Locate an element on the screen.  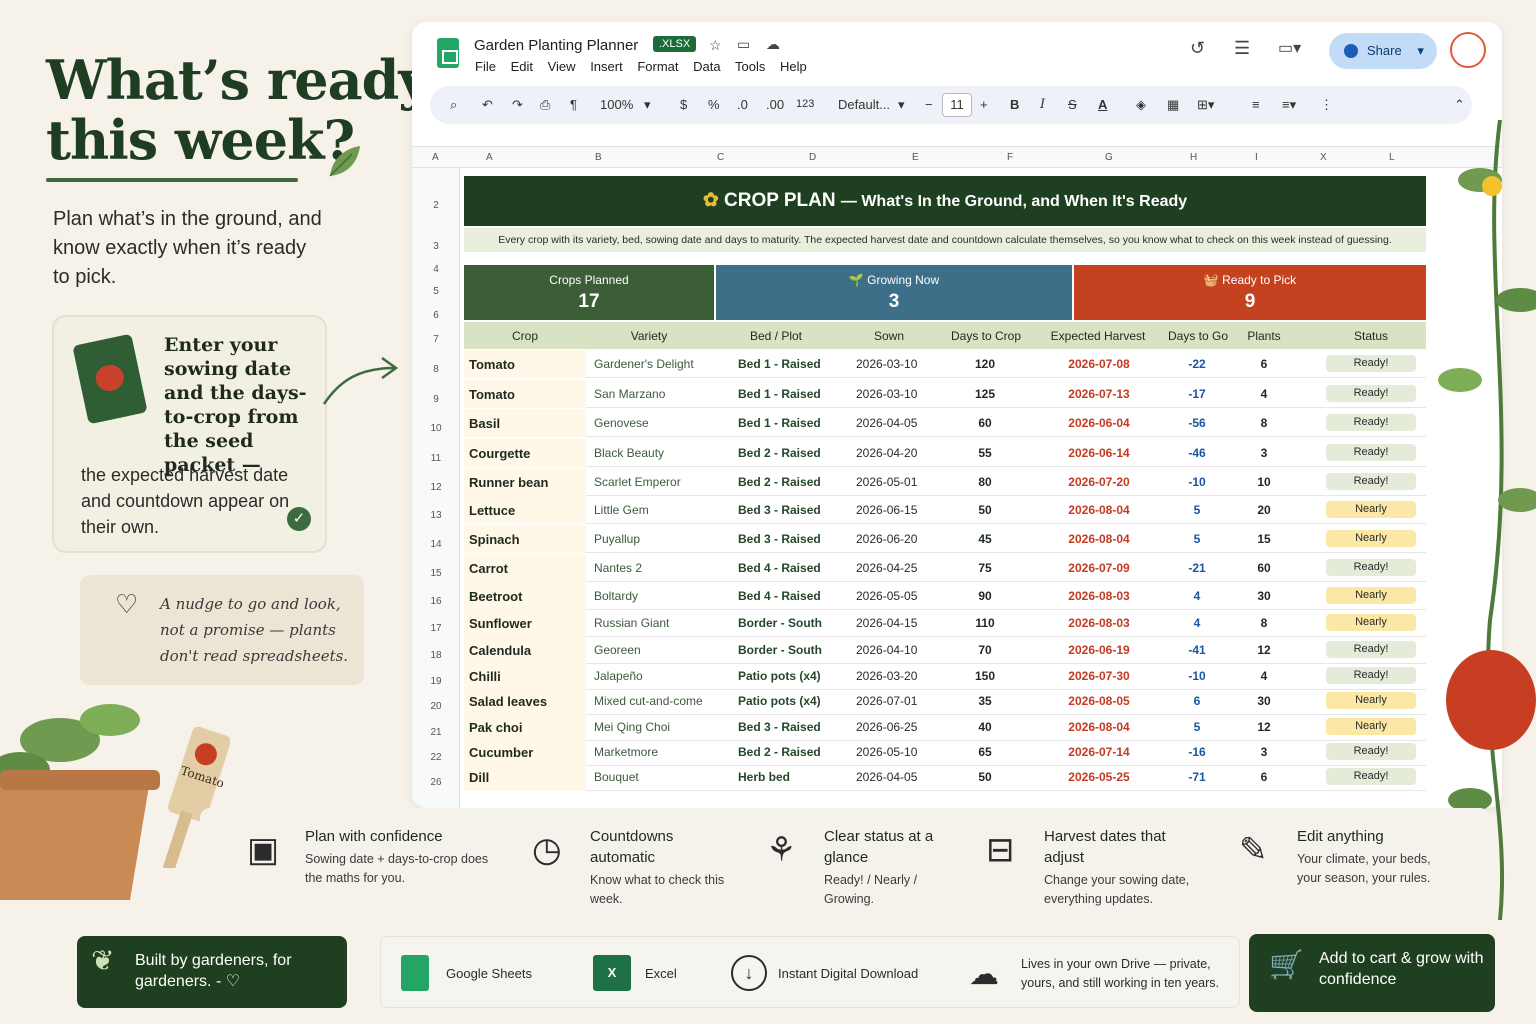
cell-to-go: -17 is located at coordinates (1197, 394).